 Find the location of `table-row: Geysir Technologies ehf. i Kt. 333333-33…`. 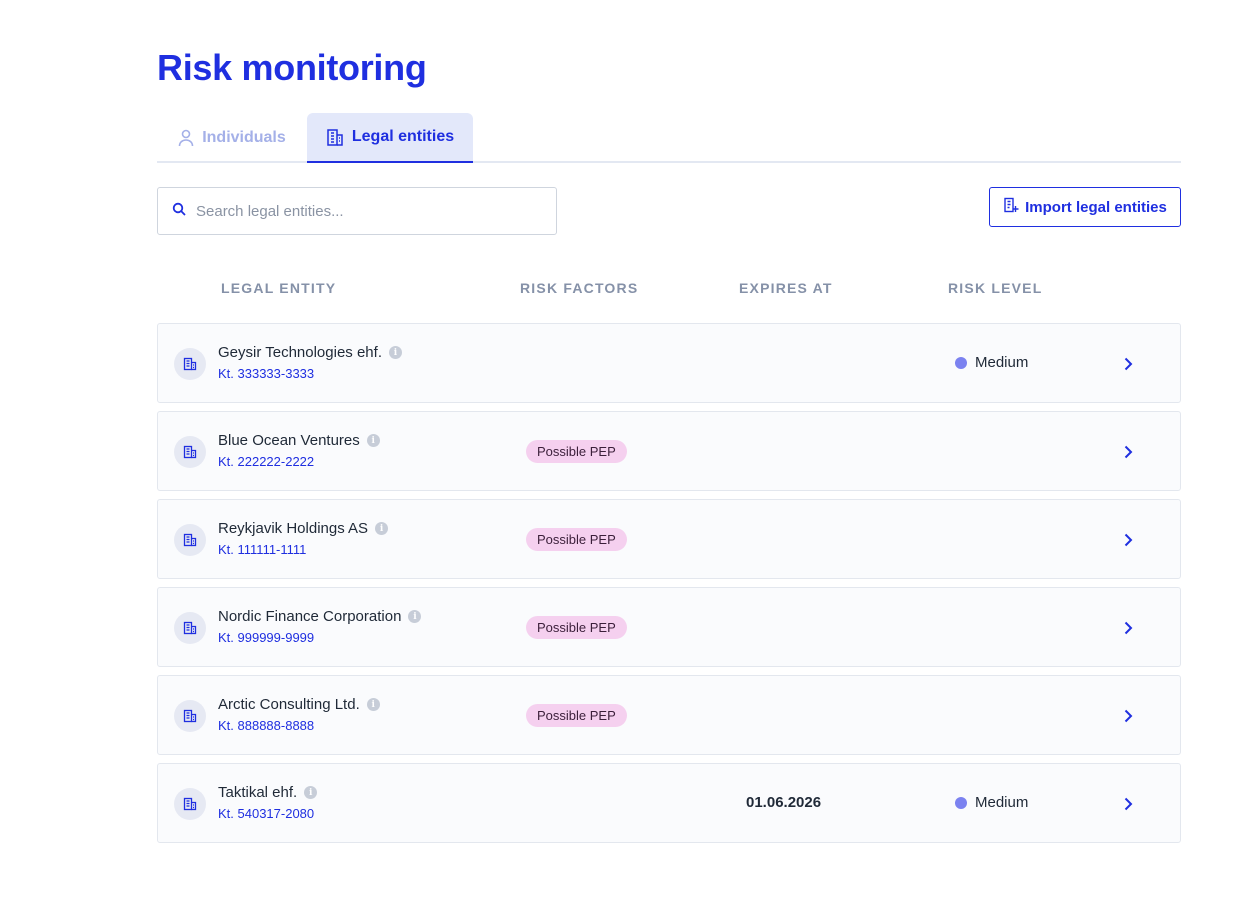

table-row: Geysir Technologies ehf. i Kt. 333333-33… is located at coordinates (669, 363).